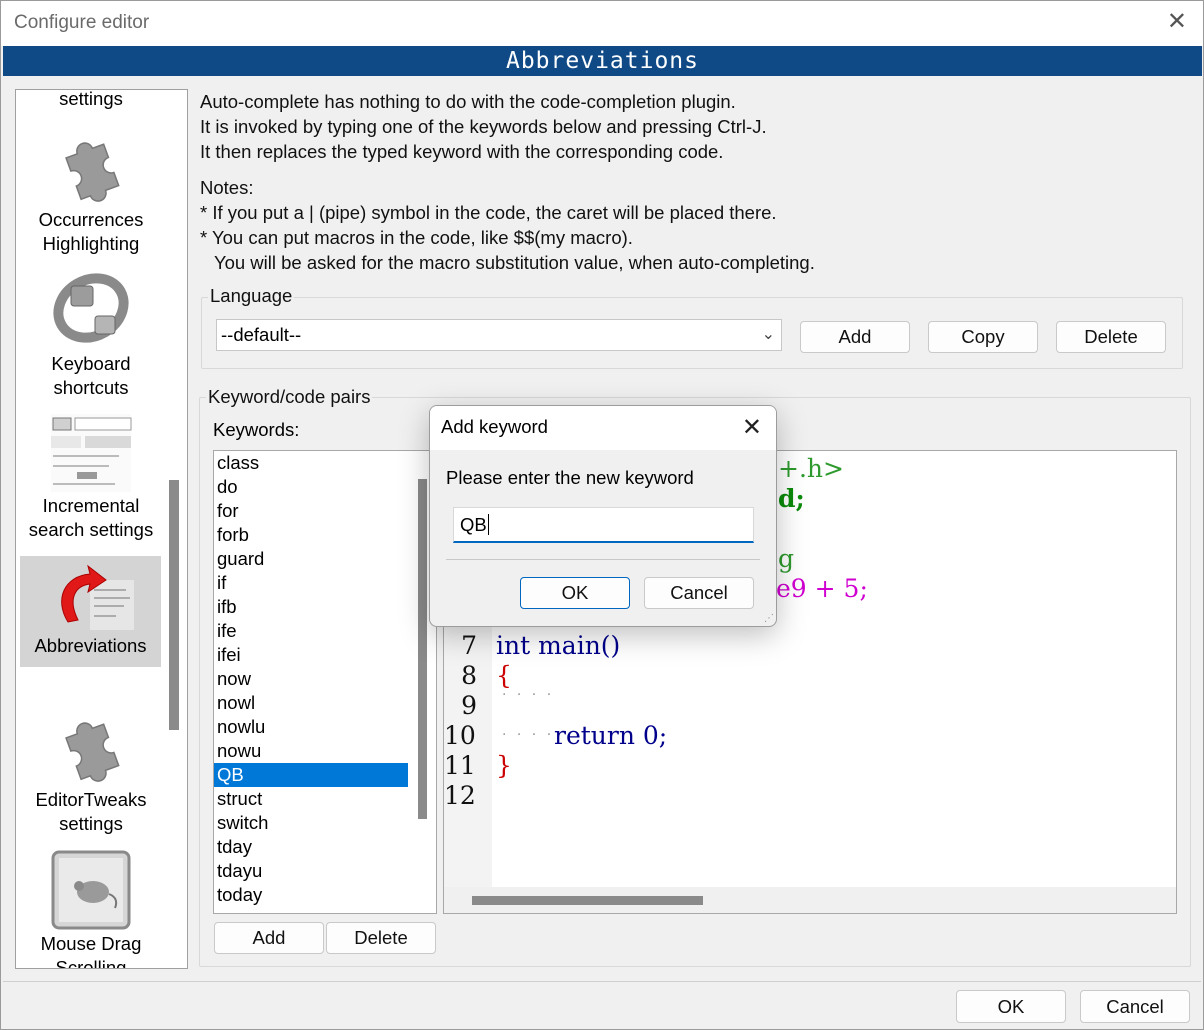 This screenshot has width=1204, height=1030. Describe the element at coordinates (311, 871) in the screenshot. I see `keyword-list-item: tdayu` at that location.